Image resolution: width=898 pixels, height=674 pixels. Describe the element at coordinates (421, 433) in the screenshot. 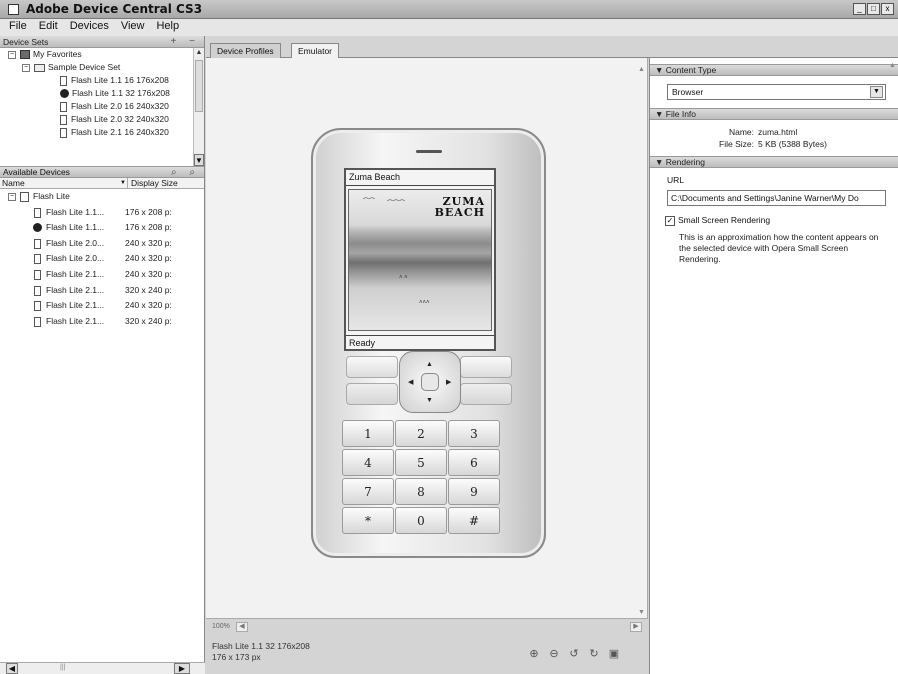

I see `key-2: 2` at that location.